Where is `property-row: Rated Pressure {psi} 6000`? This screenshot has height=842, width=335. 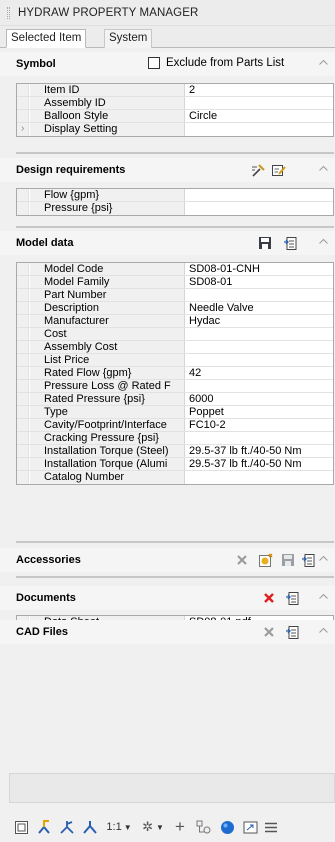
property-row: Rated Pressure {psi} 6000 is located at coordinates (175, 399).